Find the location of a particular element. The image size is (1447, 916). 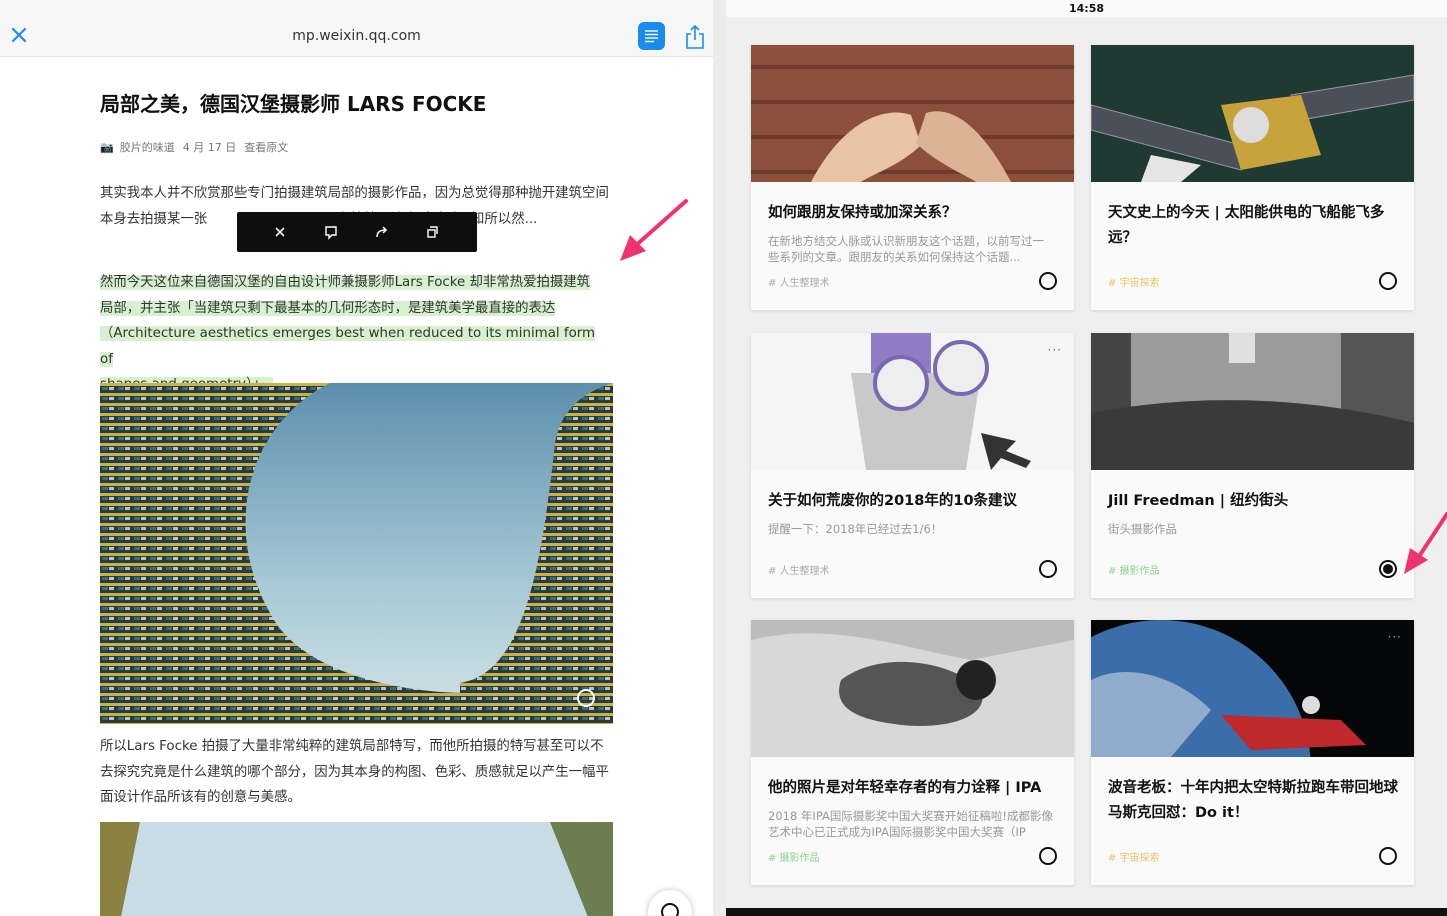

card-description: 街头摄影作品 is located at coordinates (1142, 529).